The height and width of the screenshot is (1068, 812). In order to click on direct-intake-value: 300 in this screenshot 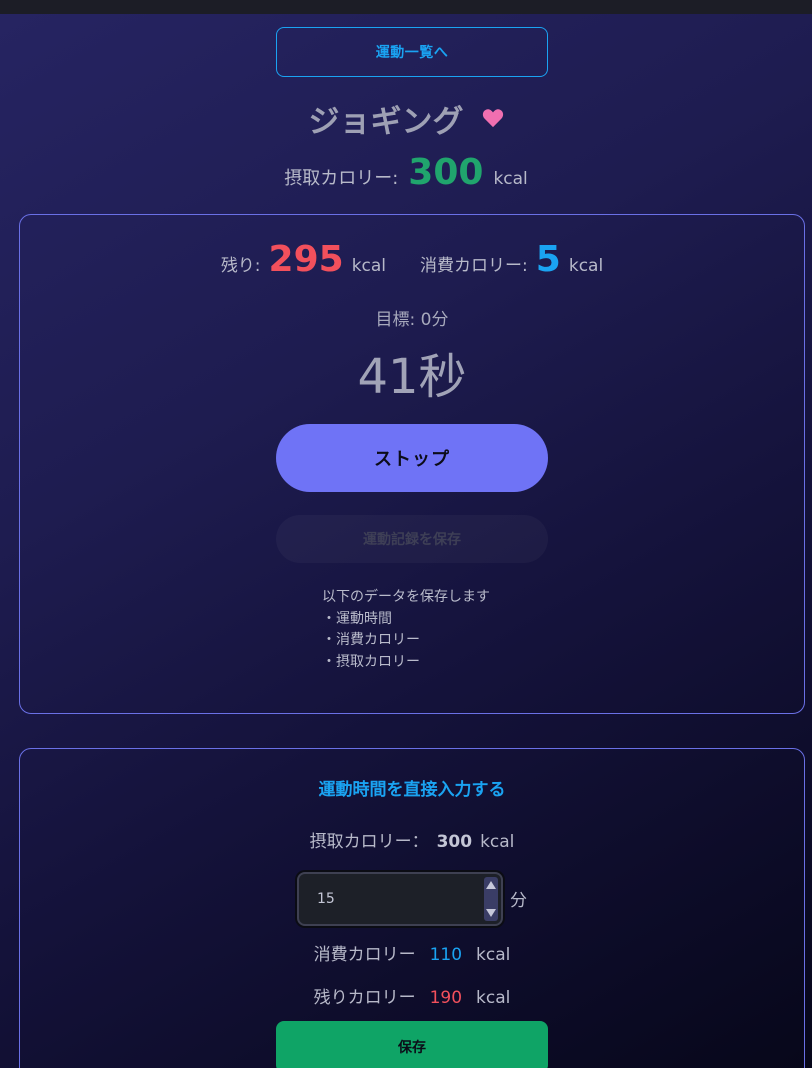, I will do `click(454, 842)`.